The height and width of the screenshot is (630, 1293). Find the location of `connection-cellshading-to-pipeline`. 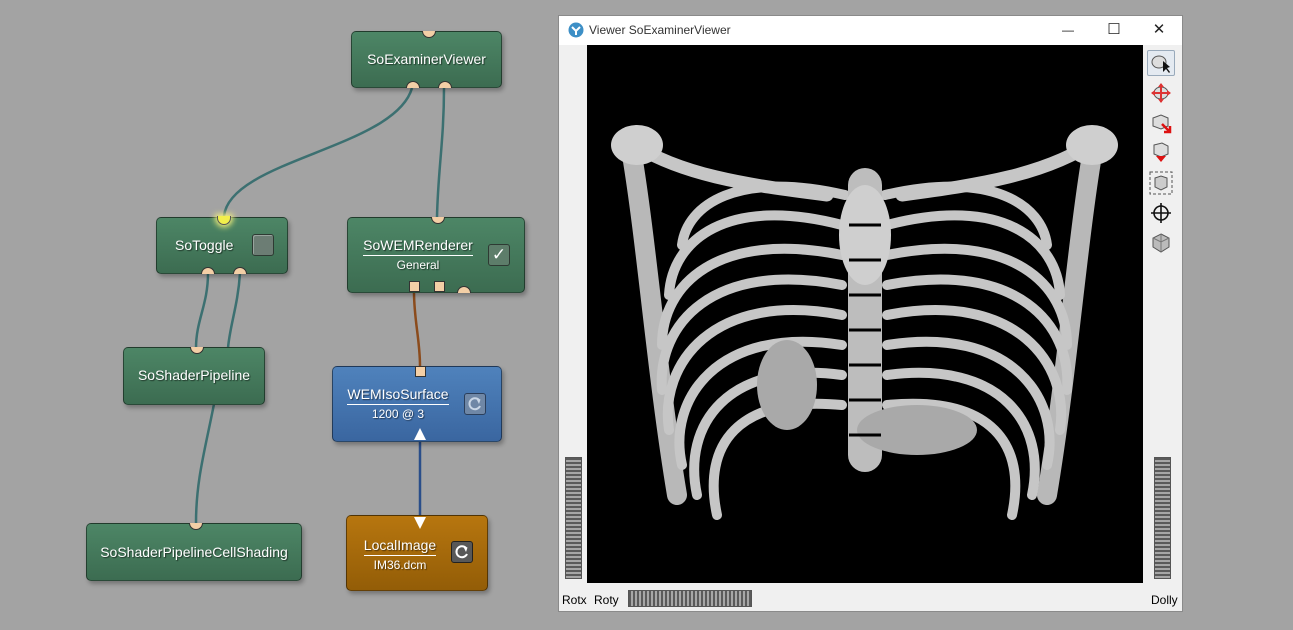

connection-cellshading-to-pipeline is located at coordinates (205, 463).